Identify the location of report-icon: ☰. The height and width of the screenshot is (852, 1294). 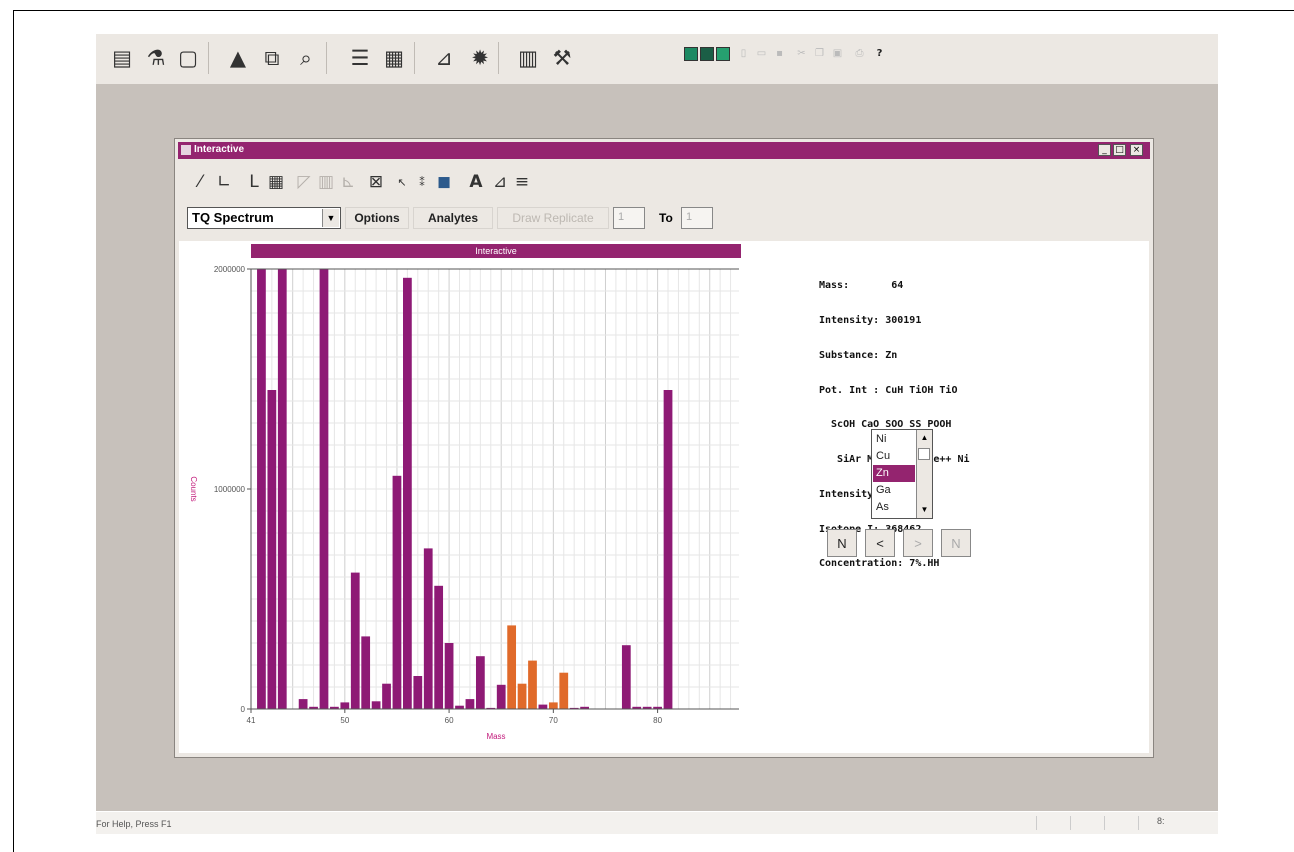
(360, 58).